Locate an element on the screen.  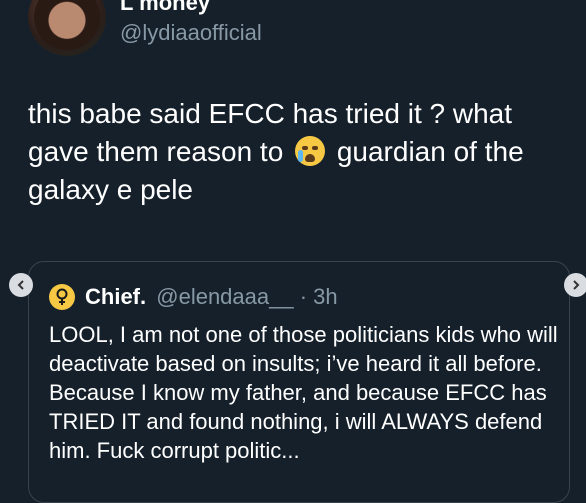
quoted-display-name: Chief. is located at coordinates (115, 296).